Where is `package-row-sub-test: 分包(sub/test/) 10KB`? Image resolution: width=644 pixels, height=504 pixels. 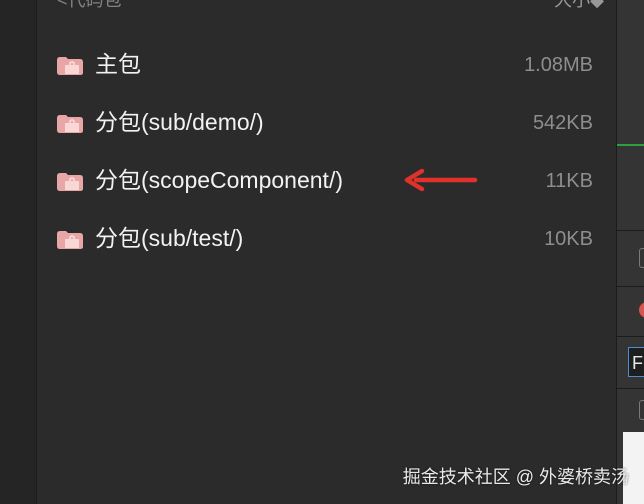 package-row-sub-test: 分包(sub/test/) 10KB is located at coordinates (326, 238).